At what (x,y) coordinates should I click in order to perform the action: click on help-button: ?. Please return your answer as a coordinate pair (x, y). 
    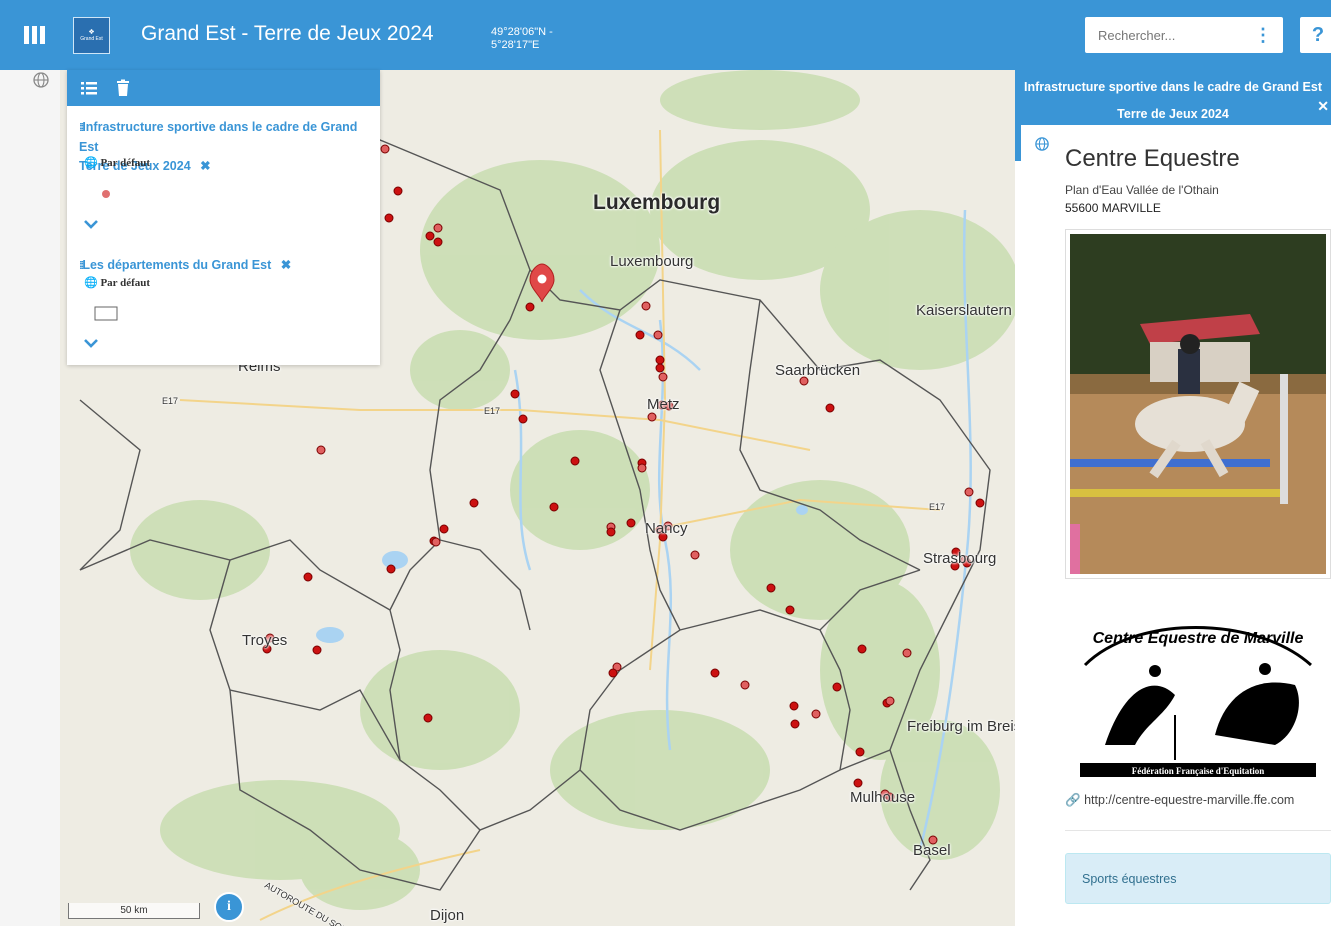
    Looking at the image, I should click on (1315, 35).